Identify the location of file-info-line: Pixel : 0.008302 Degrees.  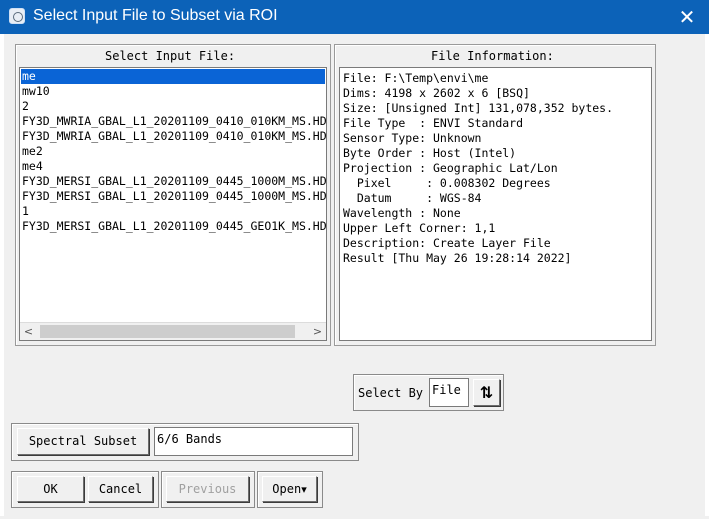
(447, 183).